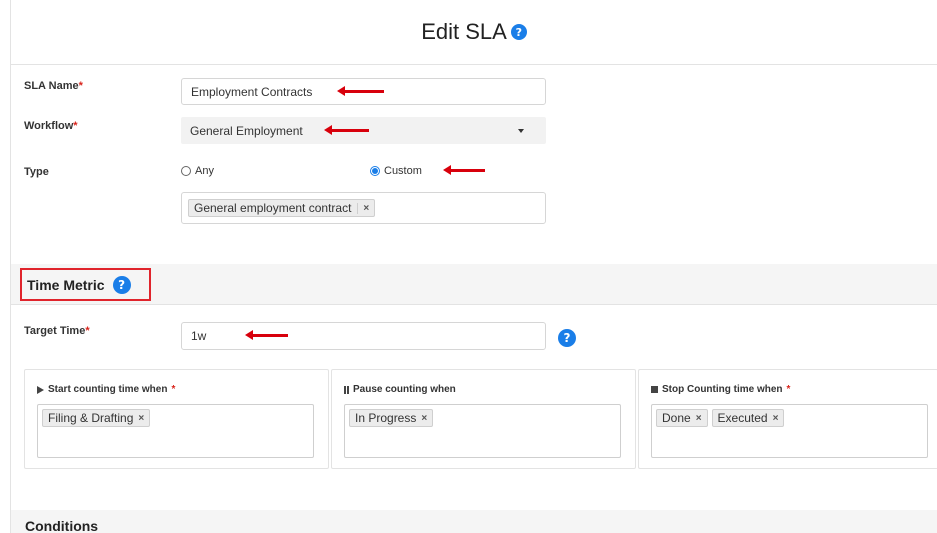  Describe the element at coordinates (521, 131) in the screenshot. I see `caret-down-icon` at that location.